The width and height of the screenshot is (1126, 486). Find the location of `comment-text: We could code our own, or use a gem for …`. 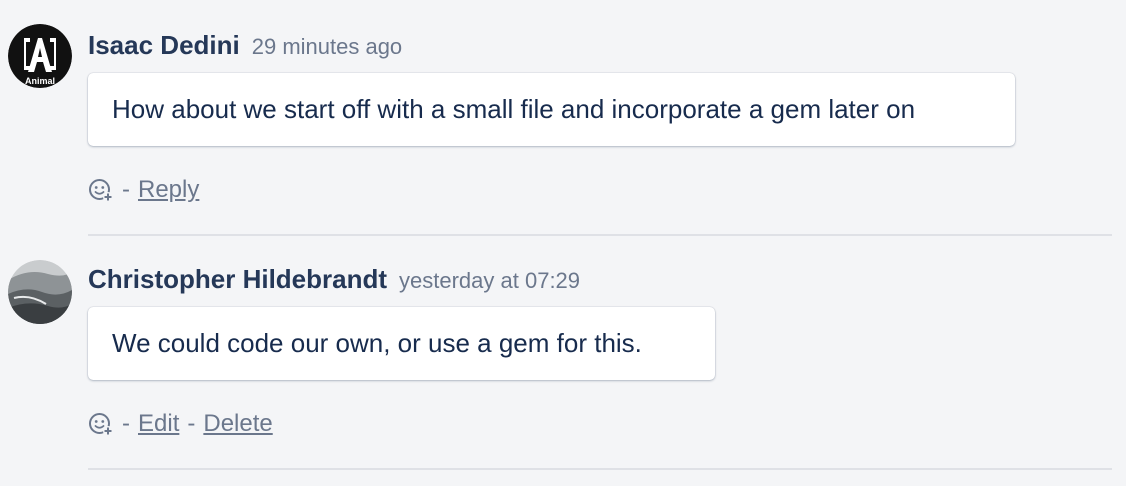

comment-text: We could code our own, or use a gem for … is located at coordinates (377, 343).